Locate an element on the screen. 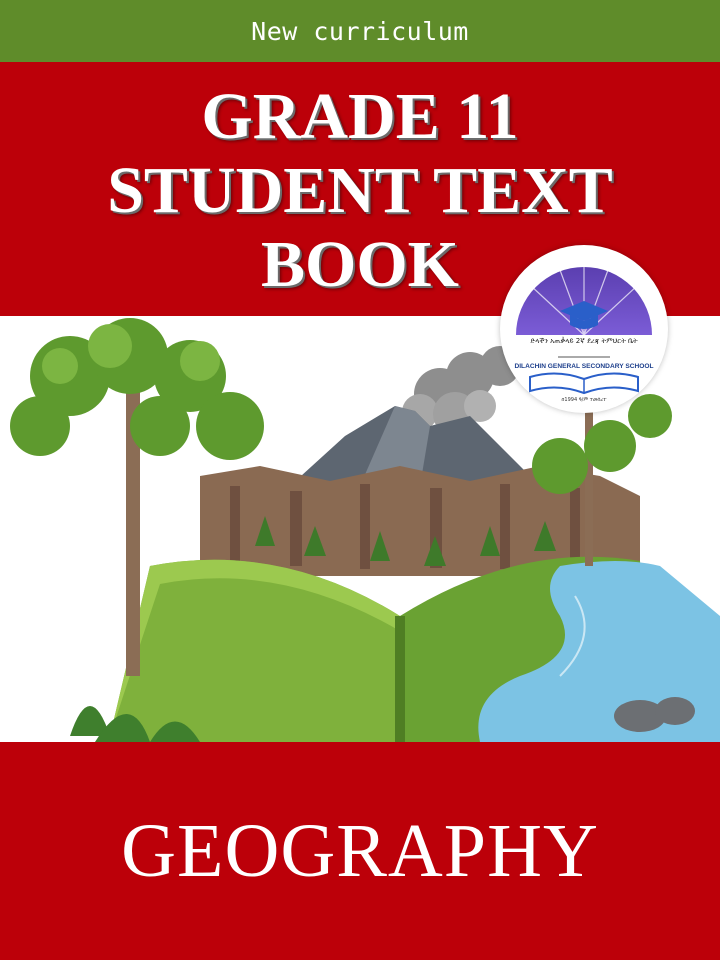 The height and width of the screenshot is (960, 720). tree-canopy is located at coordinates (137, 389).